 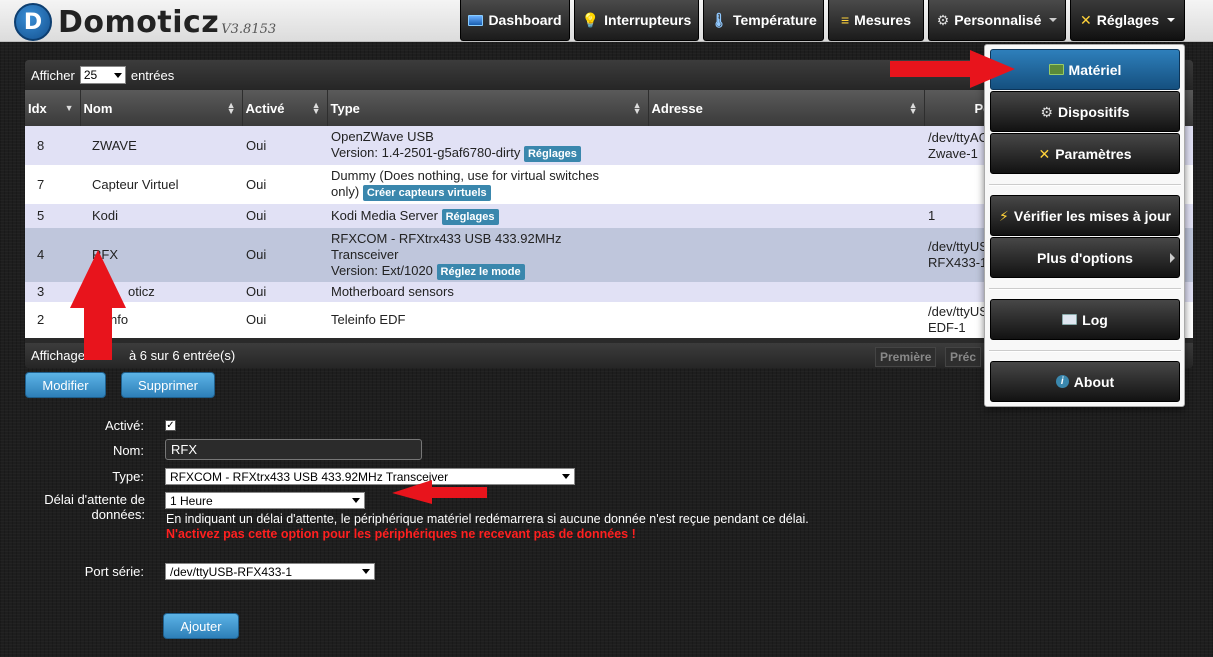 I want to click on name-label: Nom:, so click(x=128, y=450).